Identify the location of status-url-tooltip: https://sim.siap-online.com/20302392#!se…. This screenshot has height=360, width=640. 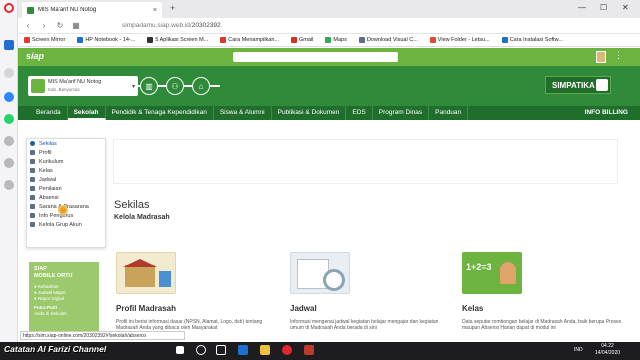
(102, 335).